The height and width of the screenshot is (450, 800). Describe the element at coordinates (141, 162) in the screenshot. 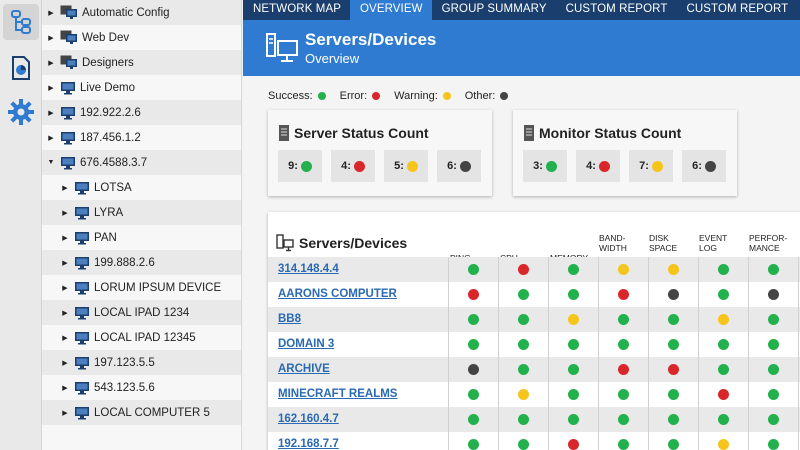

I see `tree-item: ▼ 676.4588.3.7` at that location.